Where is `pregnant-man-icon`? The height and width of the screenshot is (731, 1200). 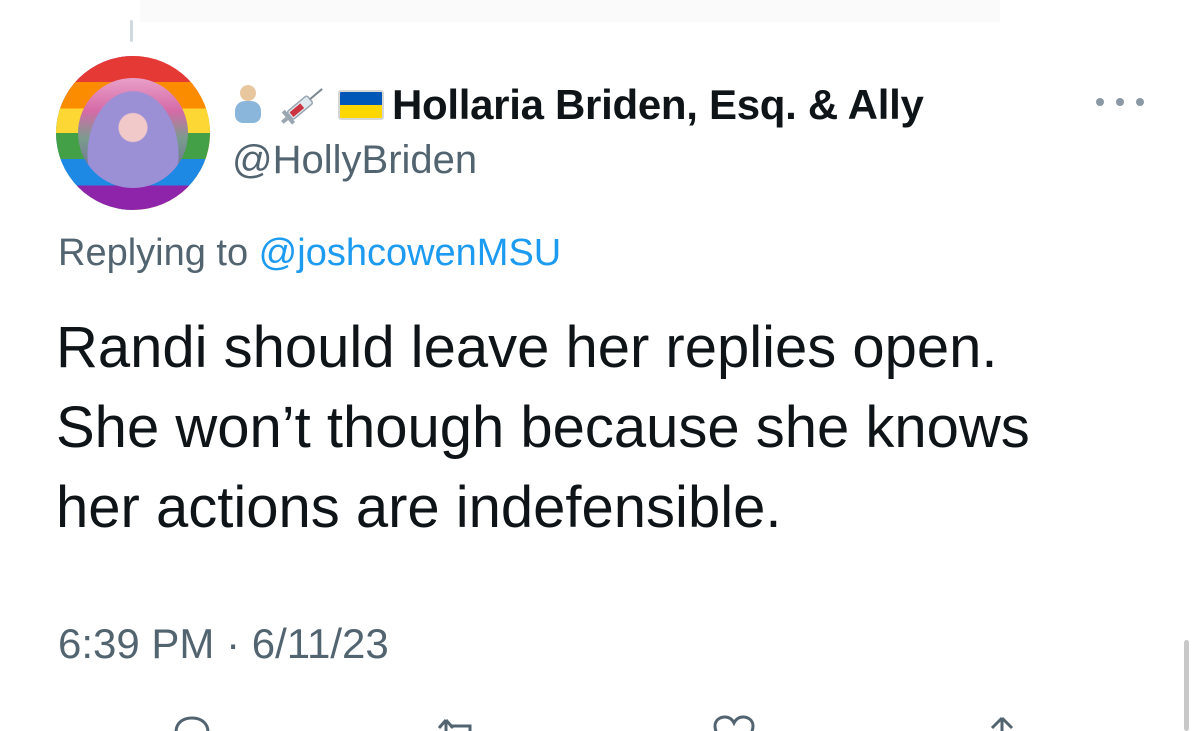
pregnant-man-icon is located at coordinates (247, 105).